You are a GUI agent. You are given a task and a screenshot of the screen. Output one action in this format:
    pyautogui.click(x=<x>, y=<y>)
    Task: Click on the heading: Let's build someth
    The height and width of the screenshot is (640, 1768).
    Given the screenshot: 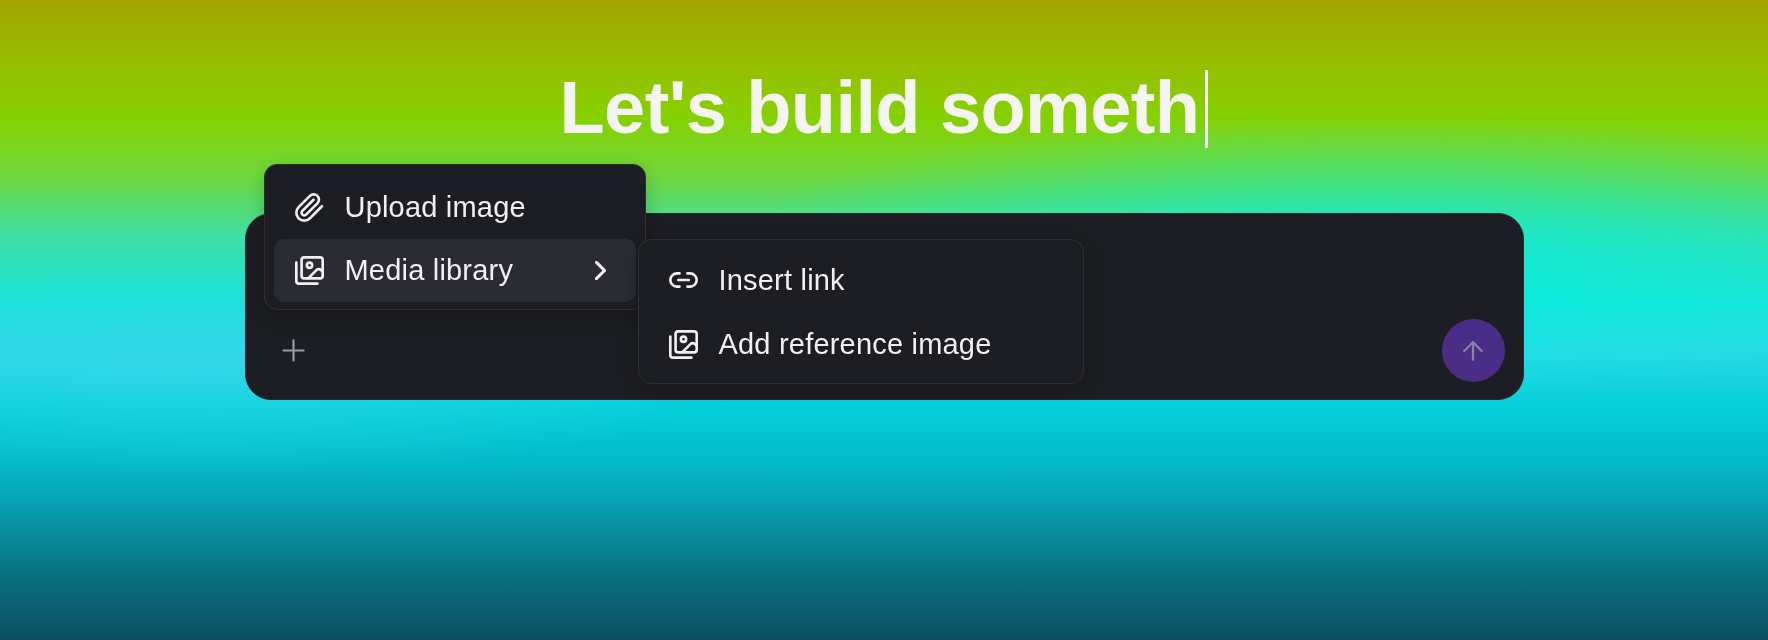 What is the action you would take?
    pyautogui.click(x=879, y=107)
    